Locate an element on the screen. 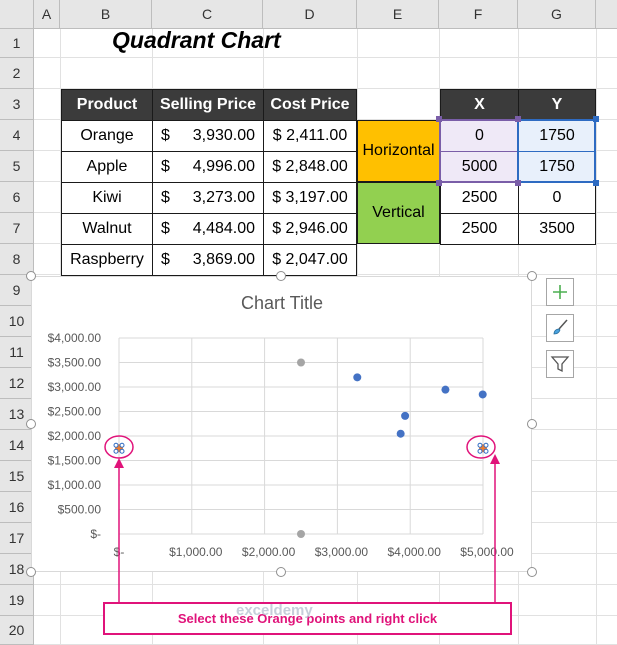  arrowhead-right is located at coordinates (495, 459).